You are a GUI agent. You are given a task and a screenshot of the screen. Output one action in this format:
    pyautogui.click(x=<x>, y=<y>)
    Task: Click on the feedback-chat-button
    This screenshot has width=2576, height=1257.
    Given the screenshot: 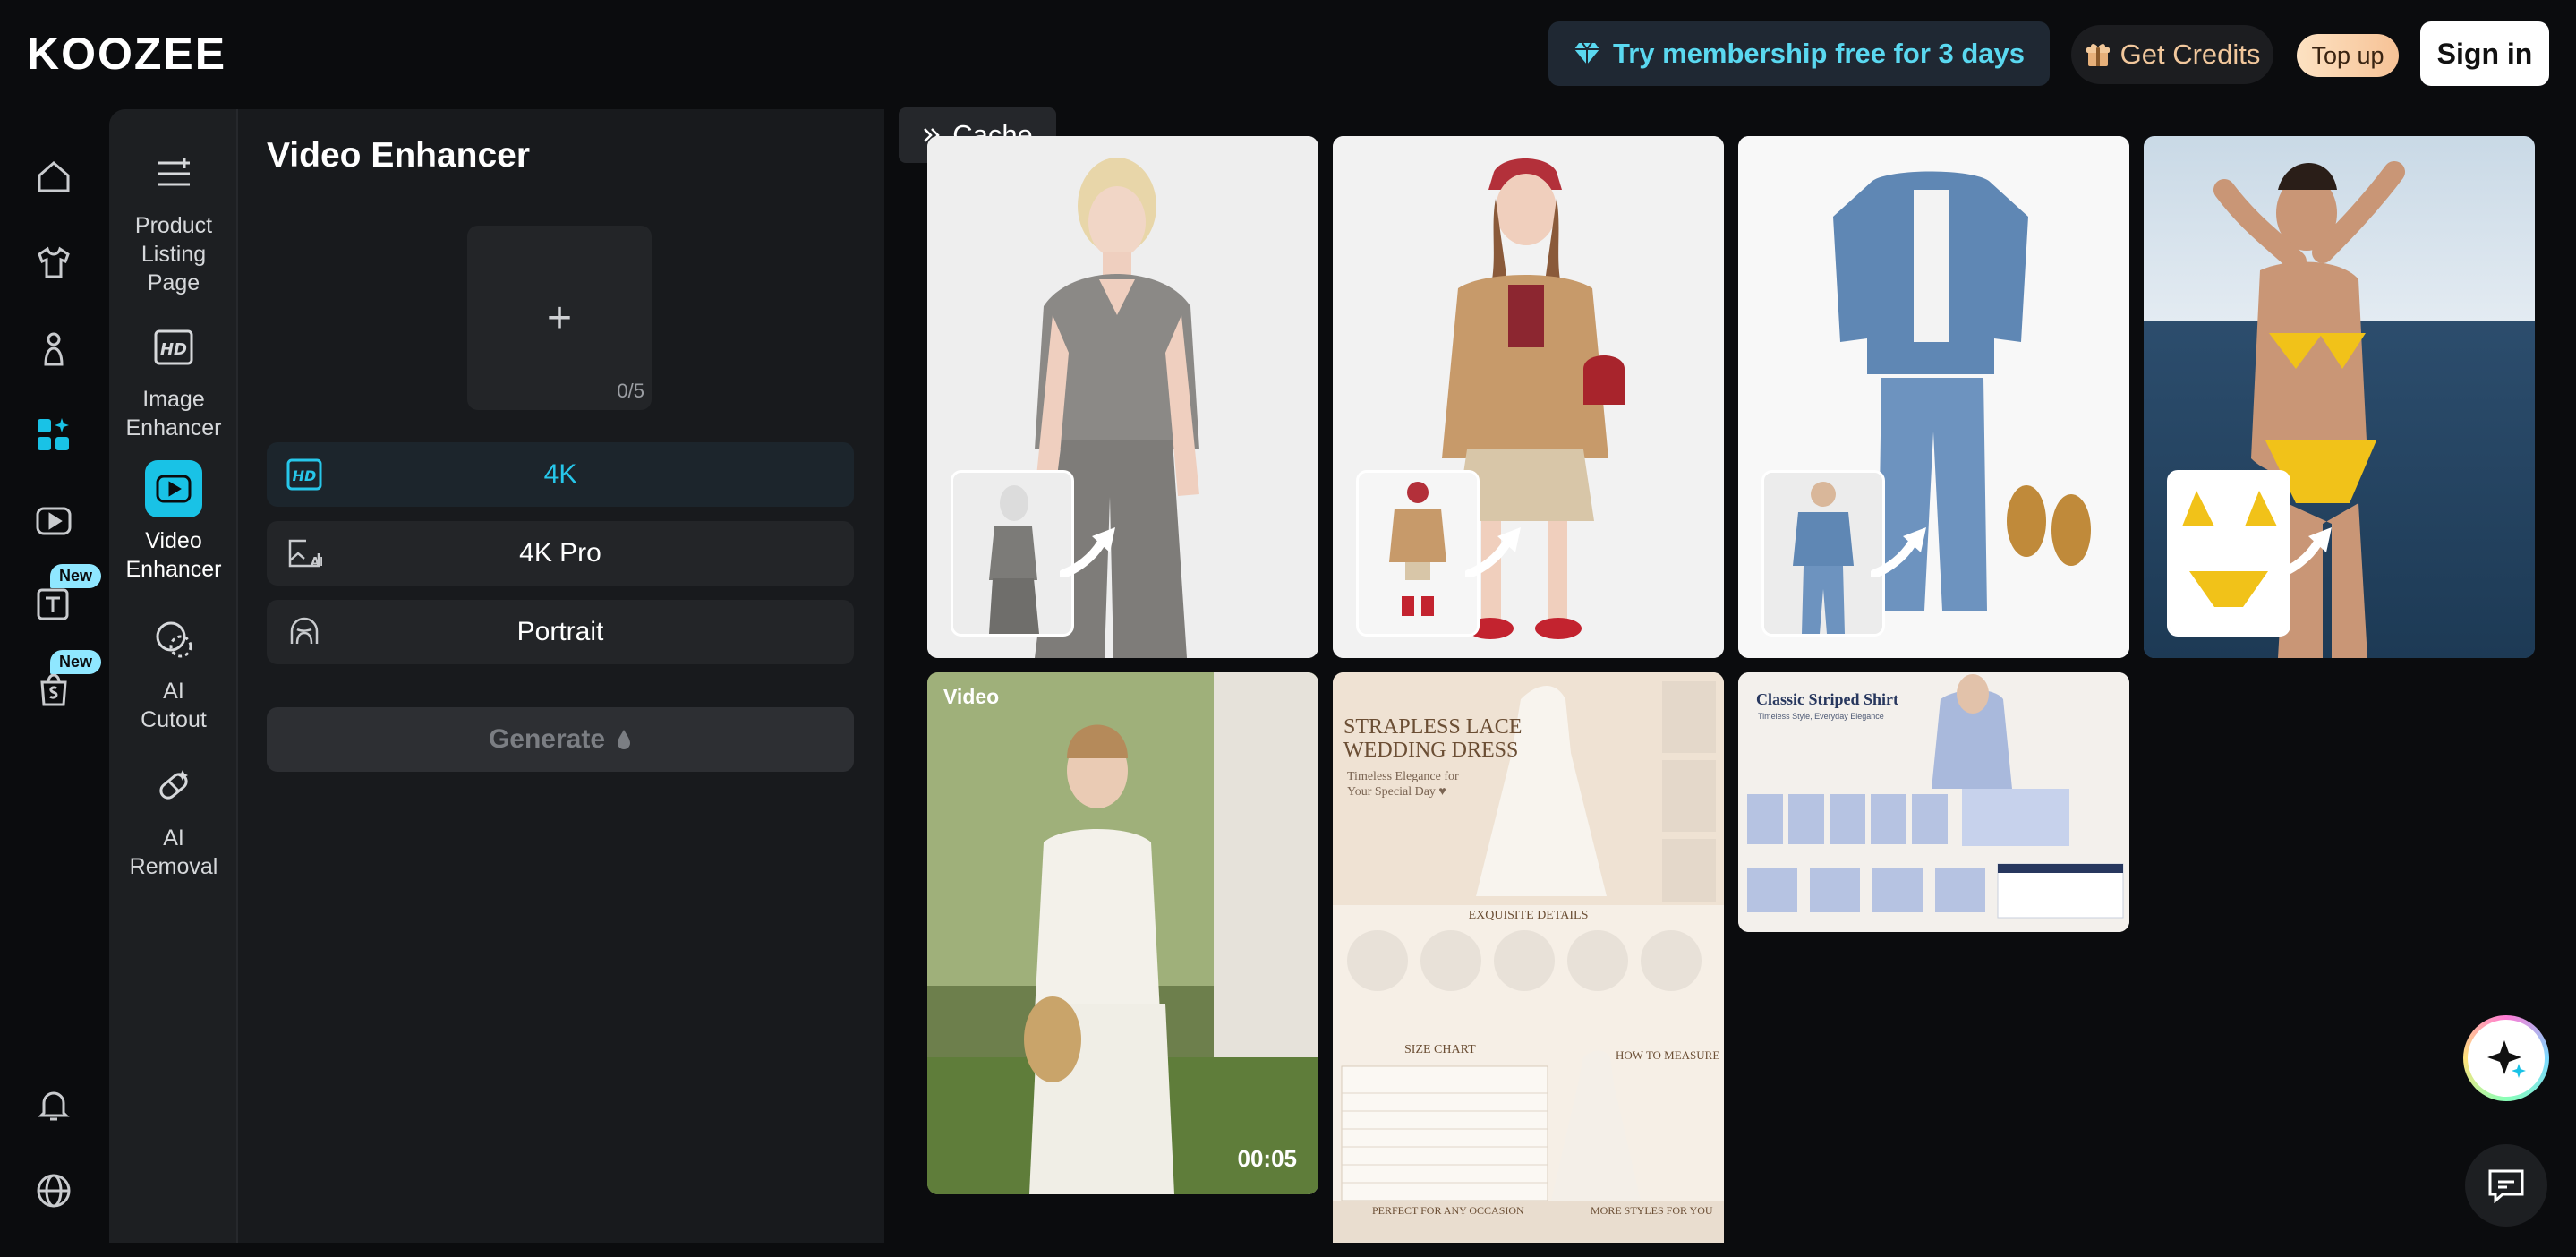 What is the action you would take?
    pyautogui.click(x=2506, y=1185)
    